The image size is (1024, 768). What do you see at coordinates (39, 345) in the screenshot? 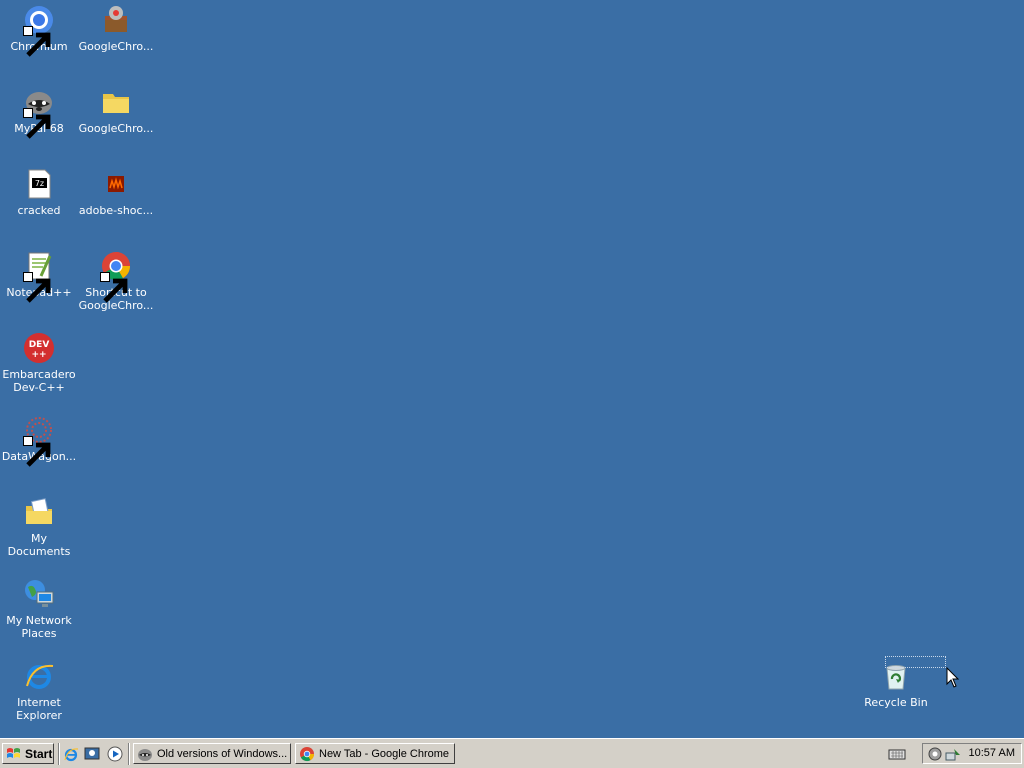
I see `svg-text: DEV` at bounding box center [39, 345].